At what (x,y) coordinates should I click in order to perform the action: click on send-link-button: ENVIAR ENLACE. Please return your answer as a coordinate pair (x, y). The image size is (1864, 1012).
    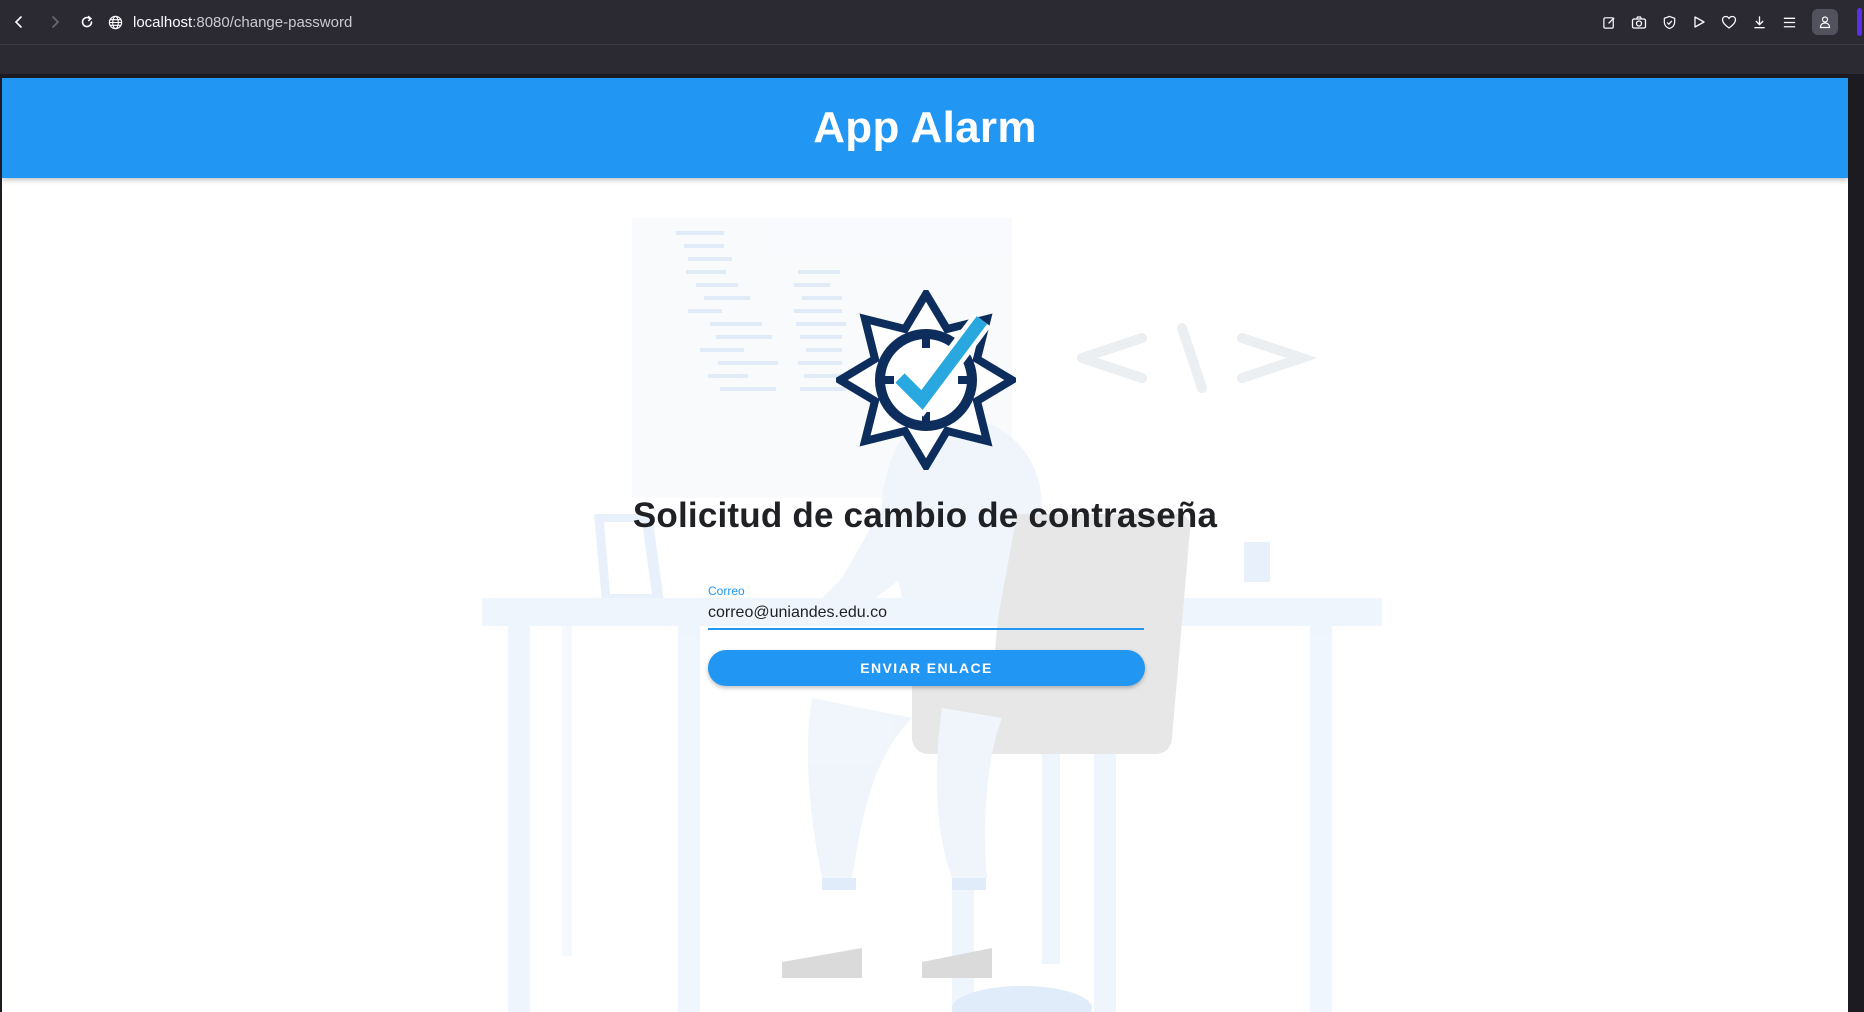
    Looking at the image, I should click on (926, 668).